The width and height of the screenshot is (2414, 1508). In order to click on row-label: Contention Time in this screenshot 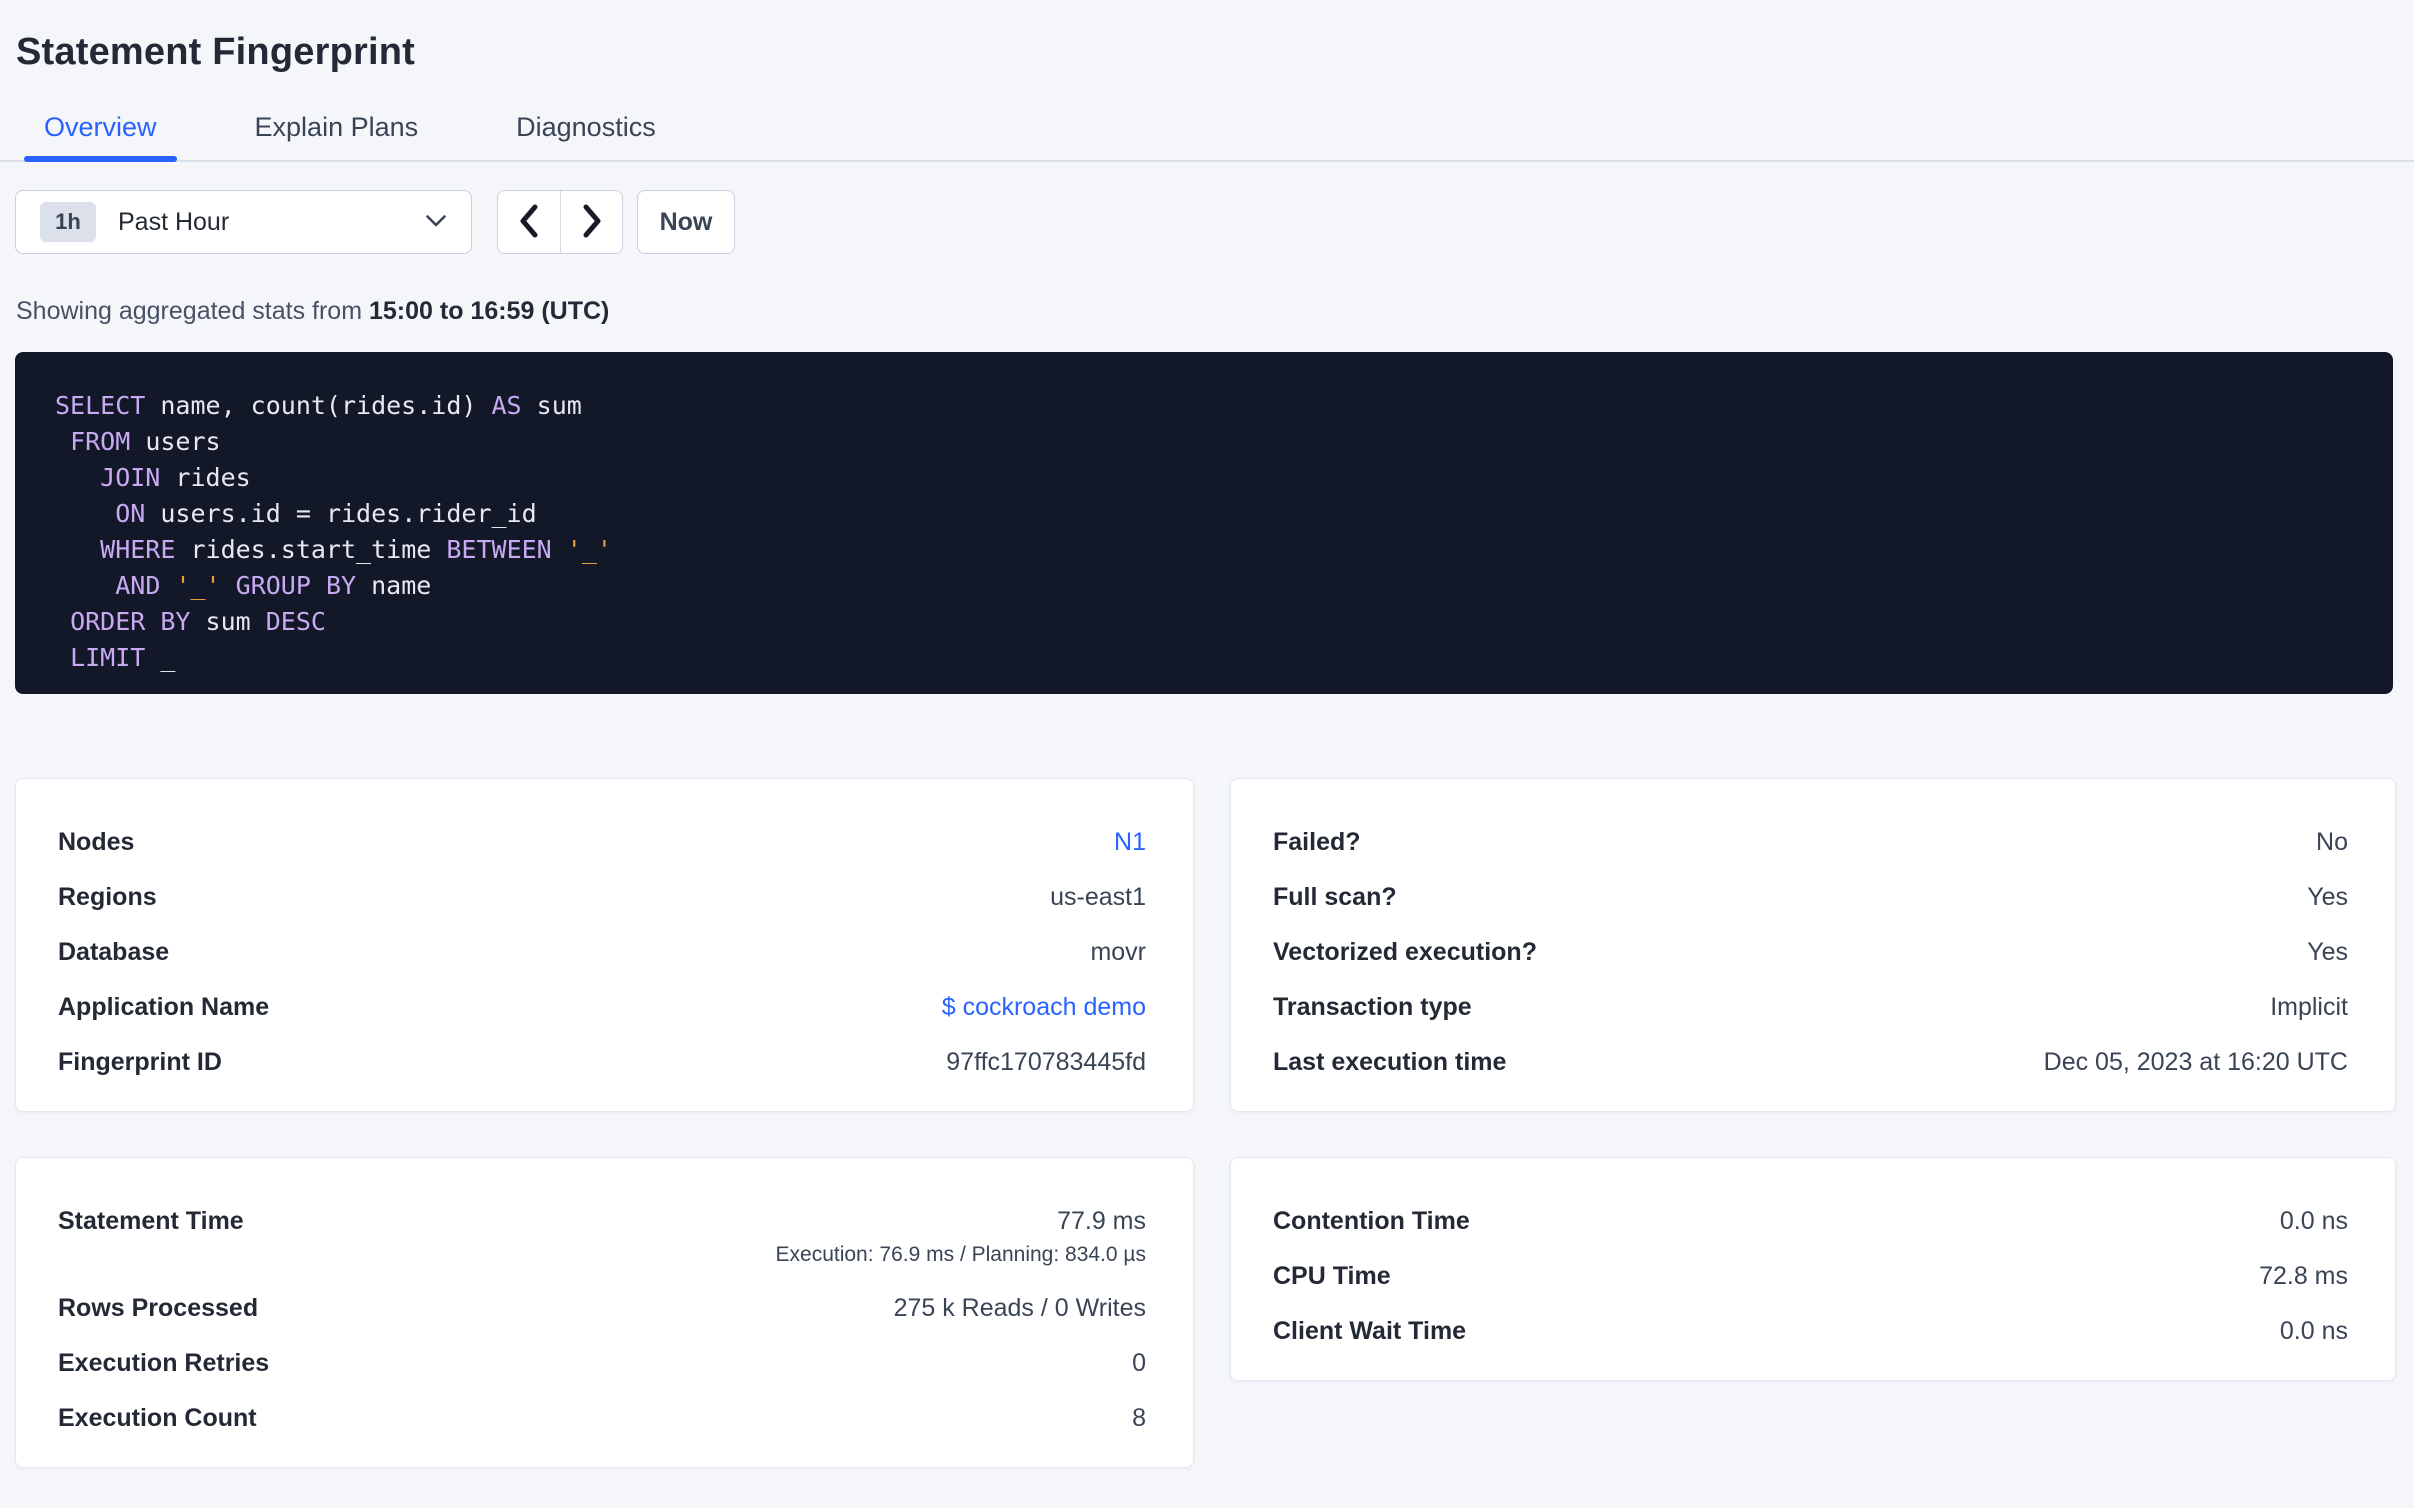, I will do `click(1371, 1221)`.